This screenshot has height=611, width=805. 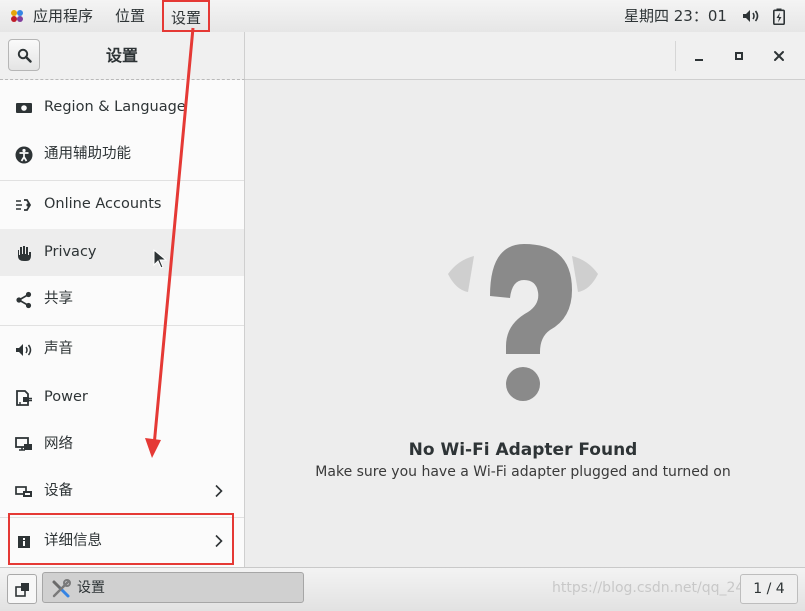 What do you see at coordinates (779, 56) in the screenshot?
I see `close-button` at bounding box center [779, 56].